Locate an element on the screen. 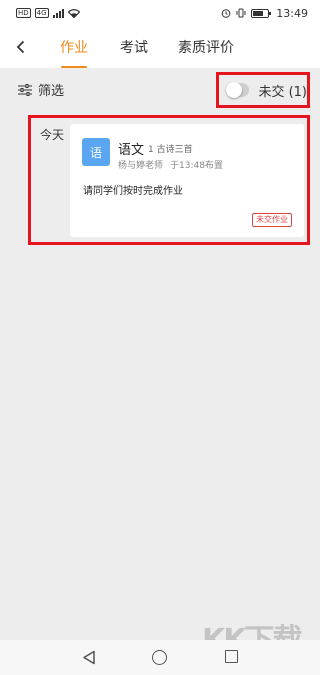 The image size is (320, 675). wifi-icon is located at coordinates (73, 13).